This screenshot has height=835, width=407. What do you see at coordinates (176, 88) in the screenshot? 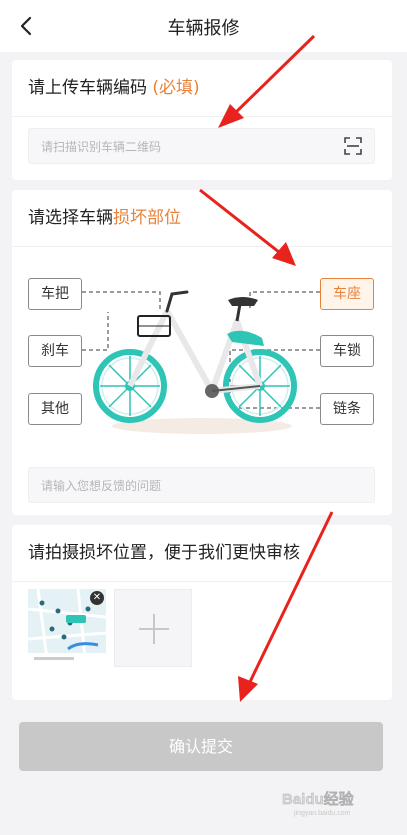
I see `required-tag: (必填)` at bounding box center [176, 88].